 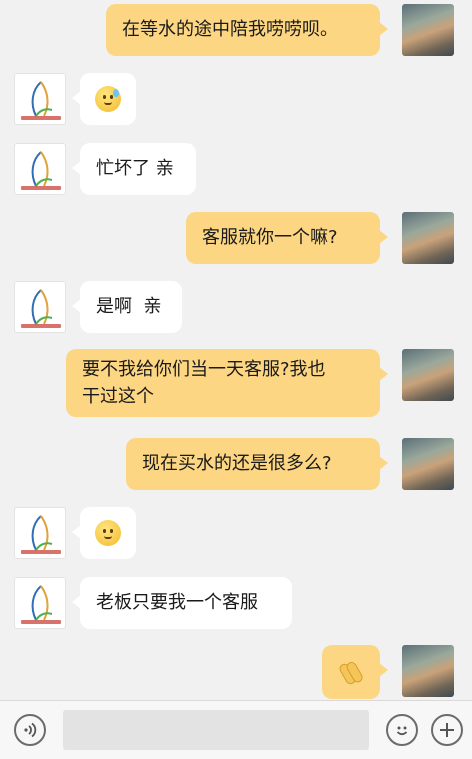 What do you see at coordinates (230, 29) in the screenshot?
I see `message-text: 在等水的途中陪我唠唠呗。` at bounding box center [230, 29].